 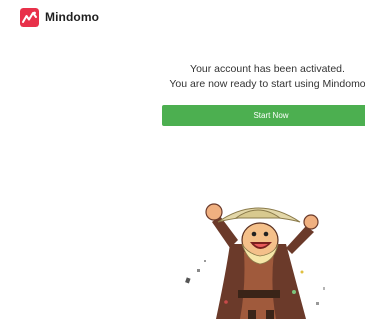 I want to click on brand-logo: Mindomo, so click(x=59, y=17).